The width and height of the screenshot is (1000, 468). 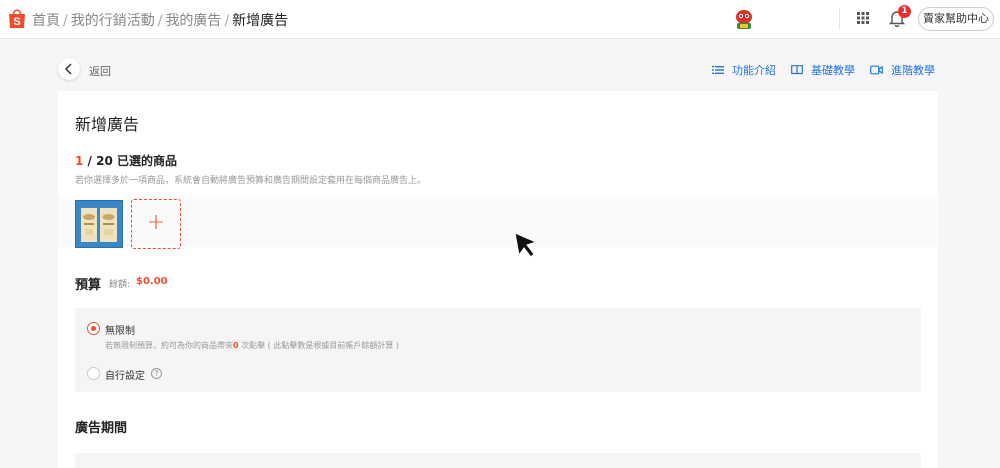 I want to click on mouse-cursor-icon, so click(x=526, y=245).